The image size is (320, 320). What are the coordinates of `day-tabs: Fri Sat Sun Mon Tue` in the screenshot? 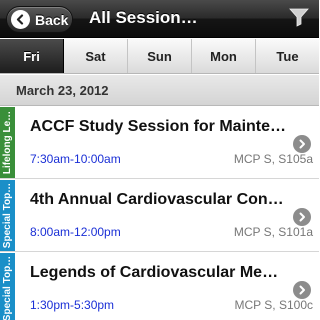 It's located at (159, 56).